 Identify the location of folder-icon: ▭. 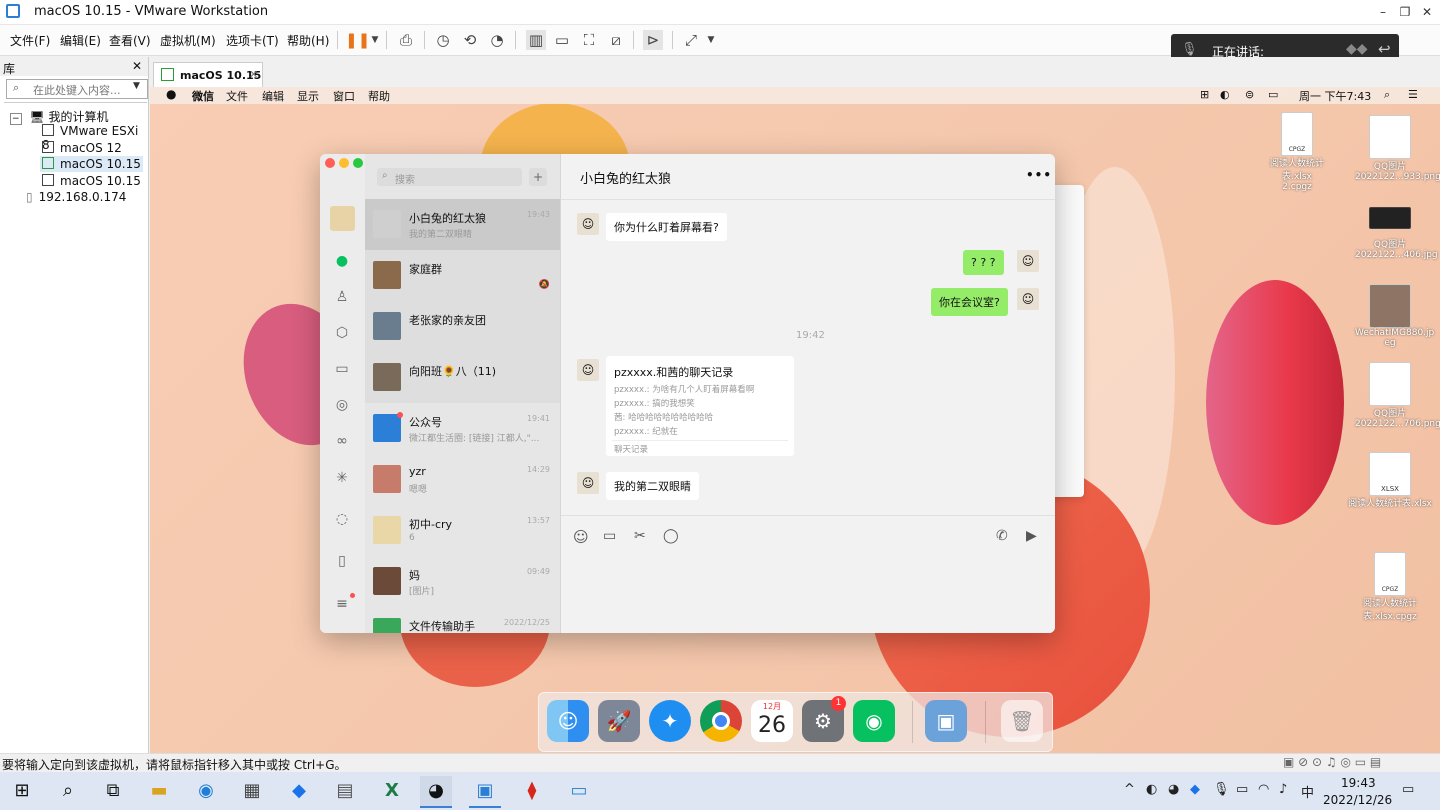
(342, 369).